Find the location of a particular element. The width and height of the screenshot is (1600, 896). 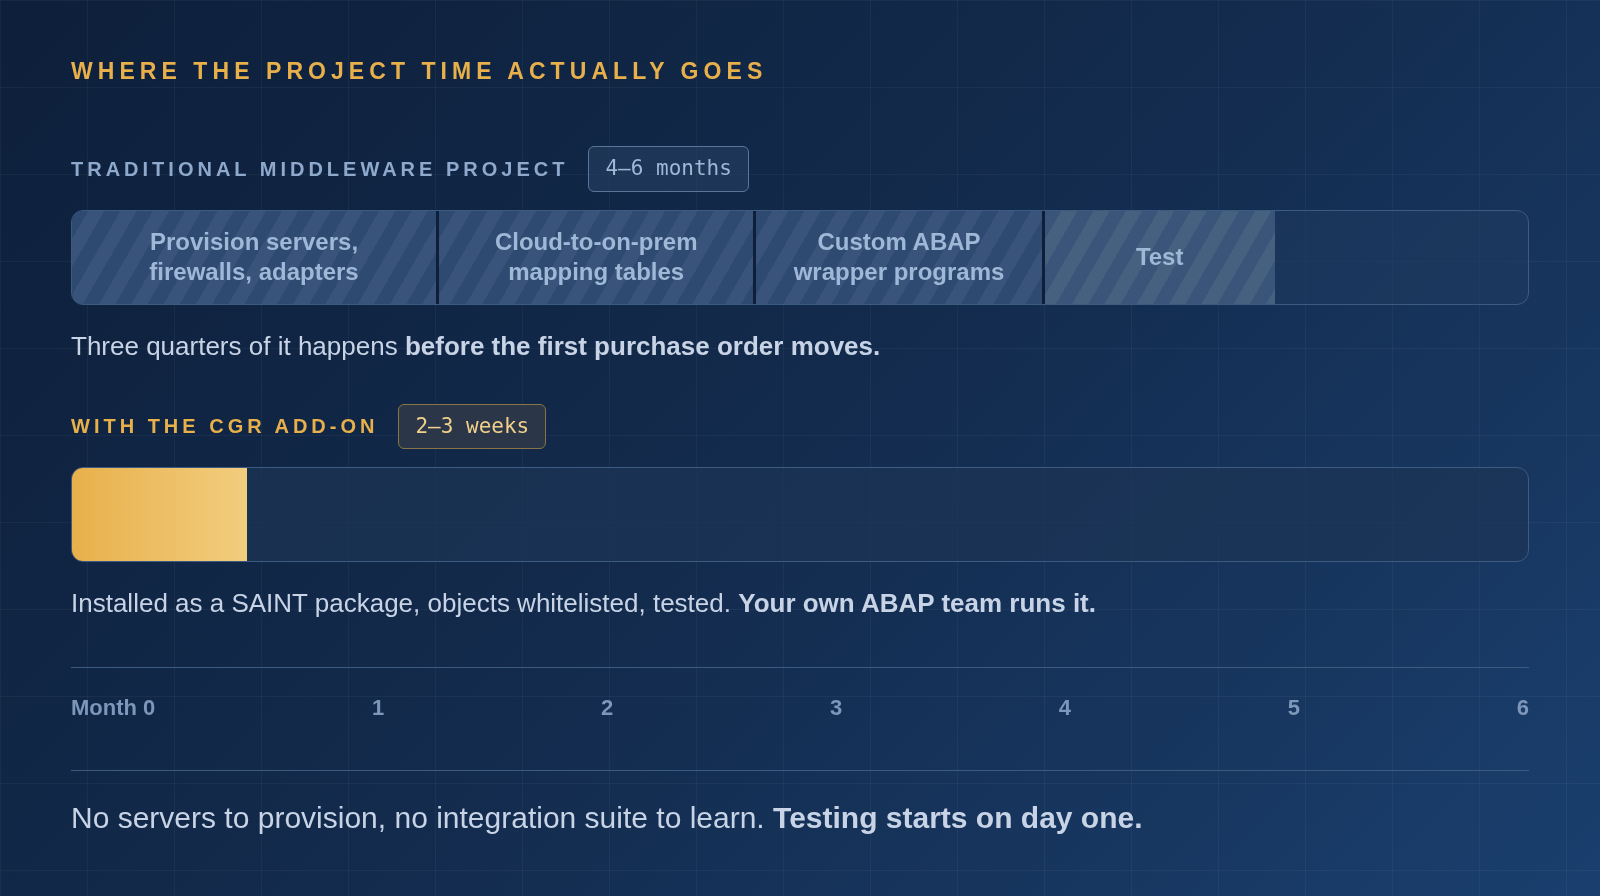

phase-segment: Custom ABAP wrapper programs is located at coordinates (897, 257).